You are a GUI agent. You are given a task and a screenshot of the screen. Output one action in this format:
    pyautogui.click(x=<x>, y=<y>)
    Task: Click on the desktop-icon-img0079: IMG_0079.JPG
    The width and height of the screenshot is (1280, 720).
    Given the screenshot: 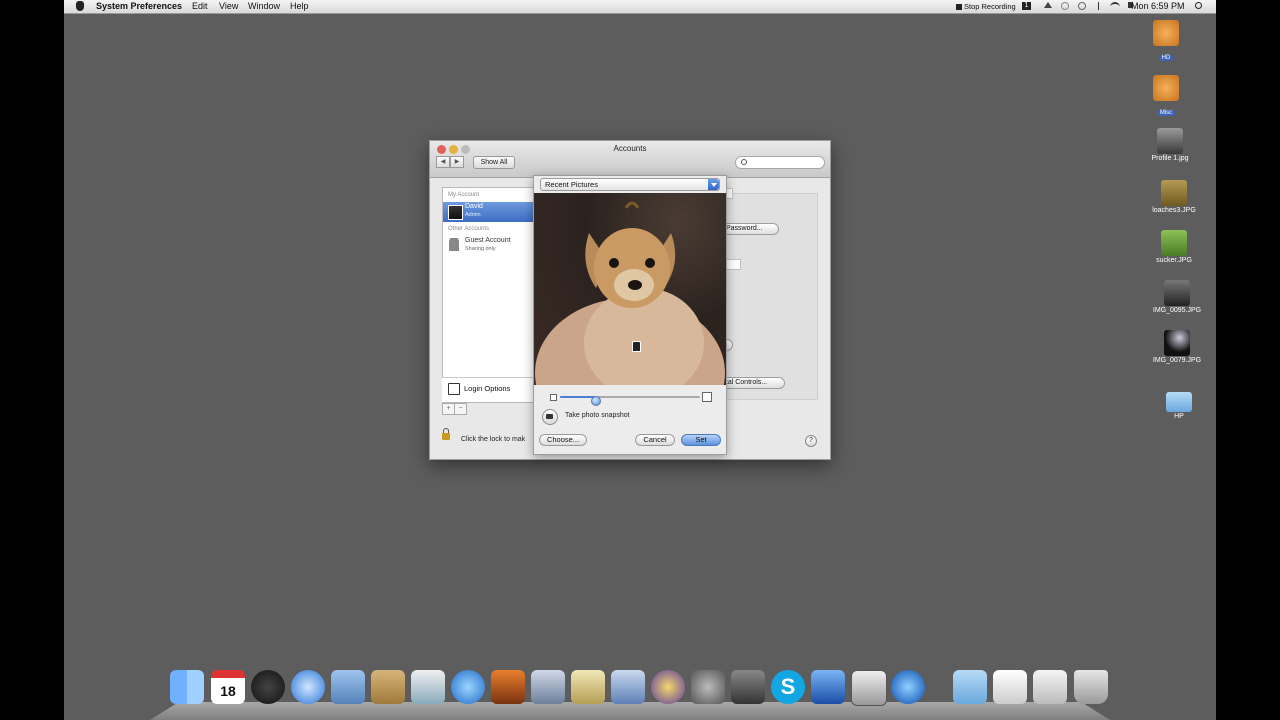 What is the action you would take?
    pyautogui.click(x=1177, y=347)
    